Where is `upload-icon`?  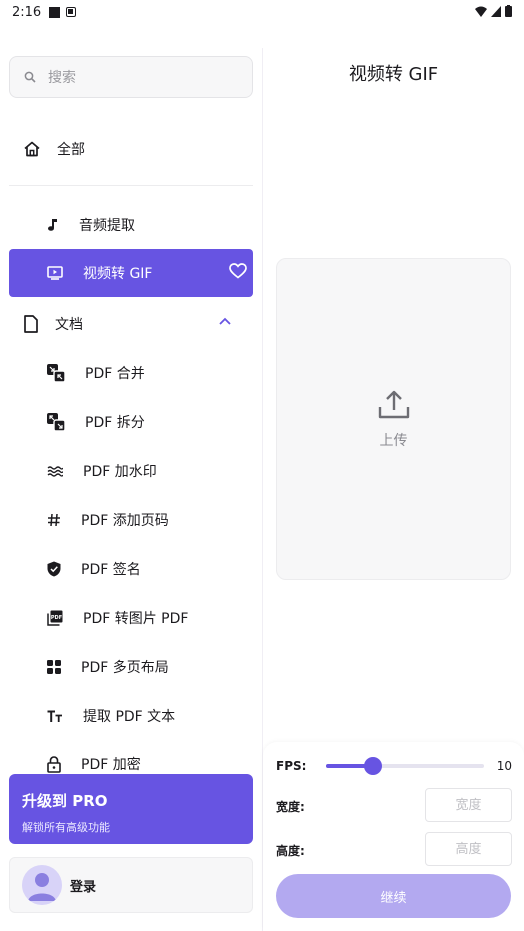 upload-icon is located at coordinates (393, 404).